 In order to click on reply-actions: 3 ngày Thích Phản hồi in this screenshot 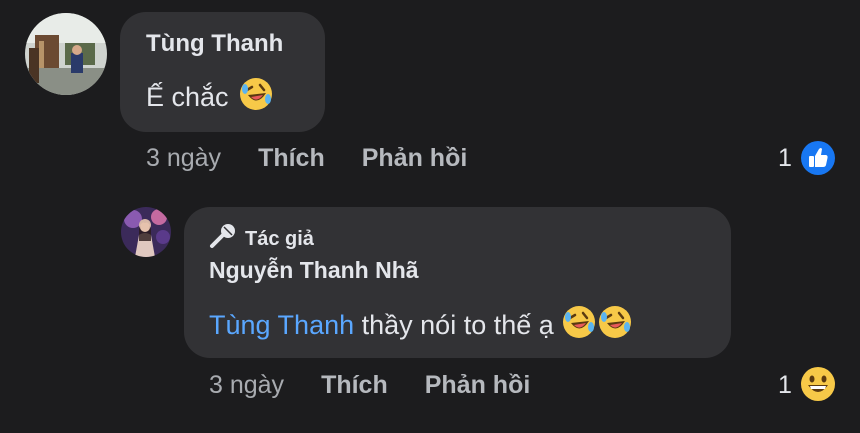, I will do `click(369, 385)`.